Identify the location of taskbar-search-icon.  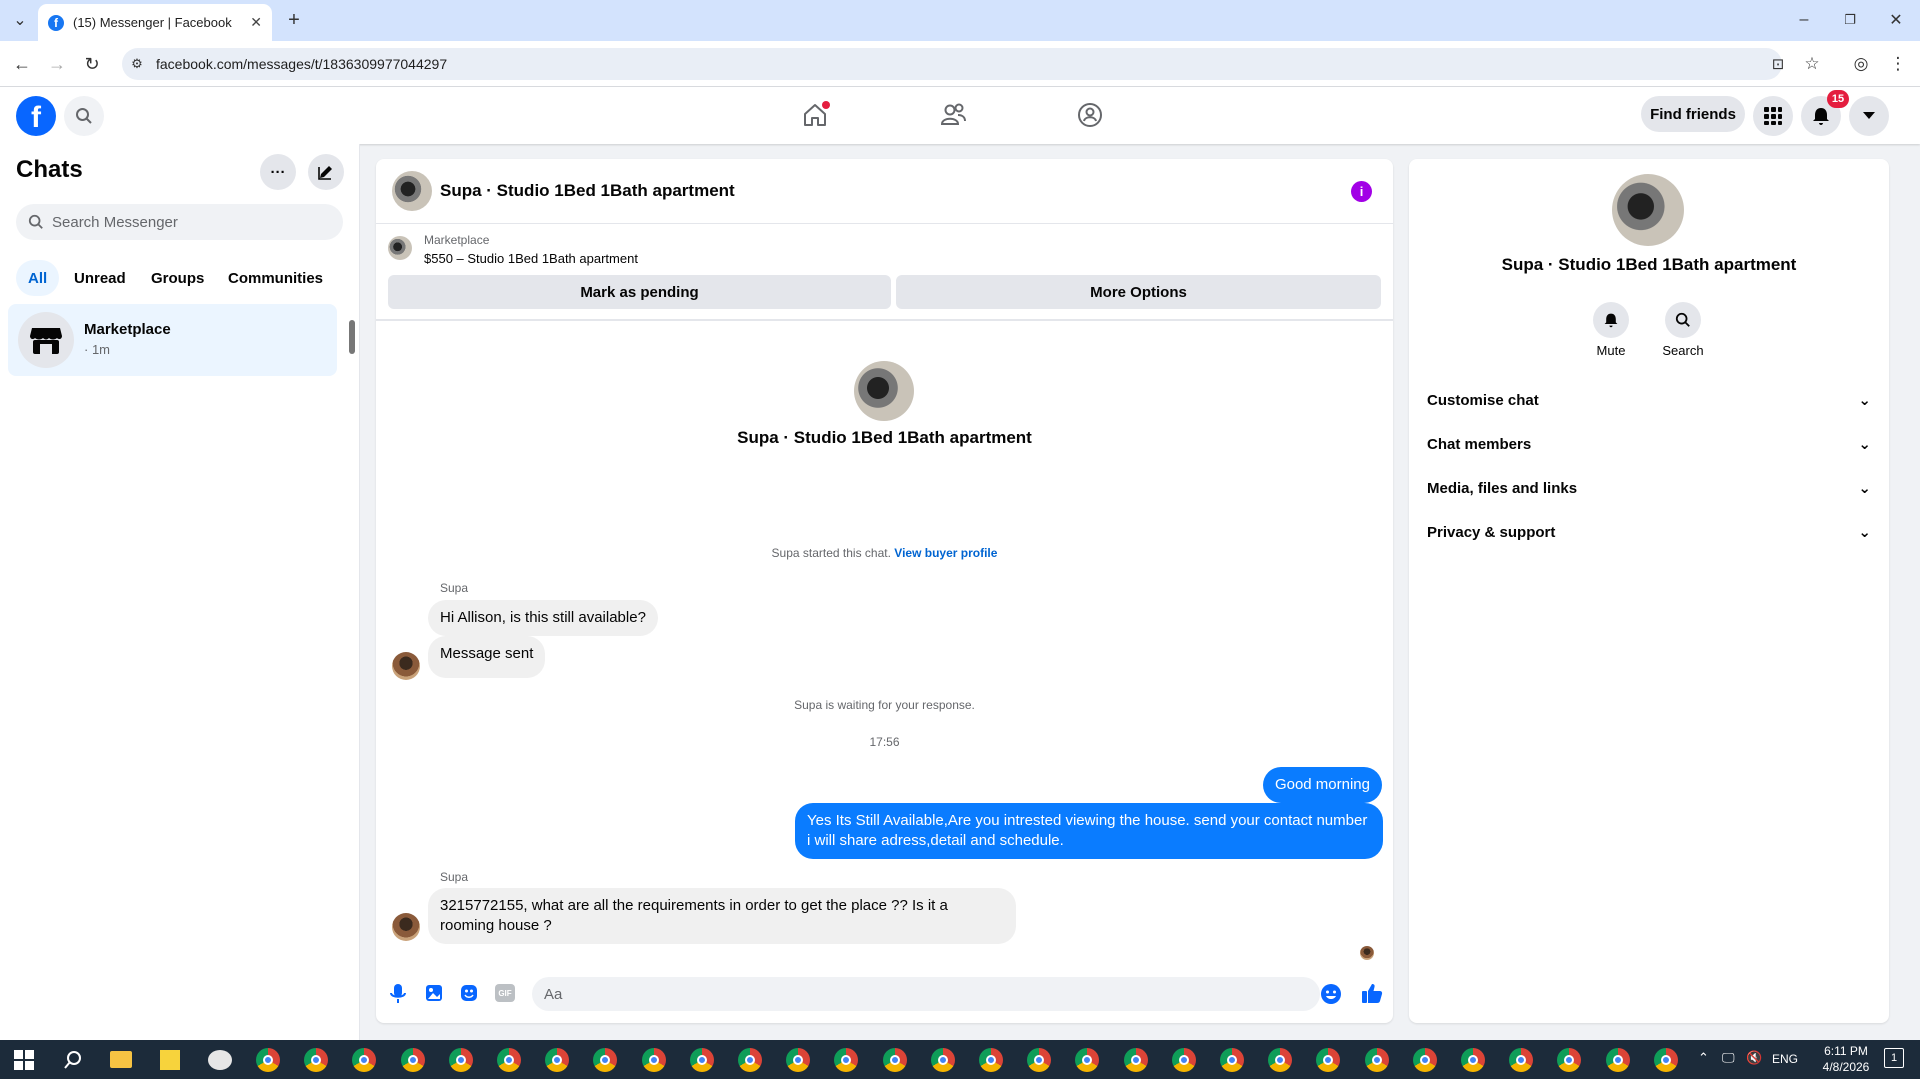
(73, 1060).